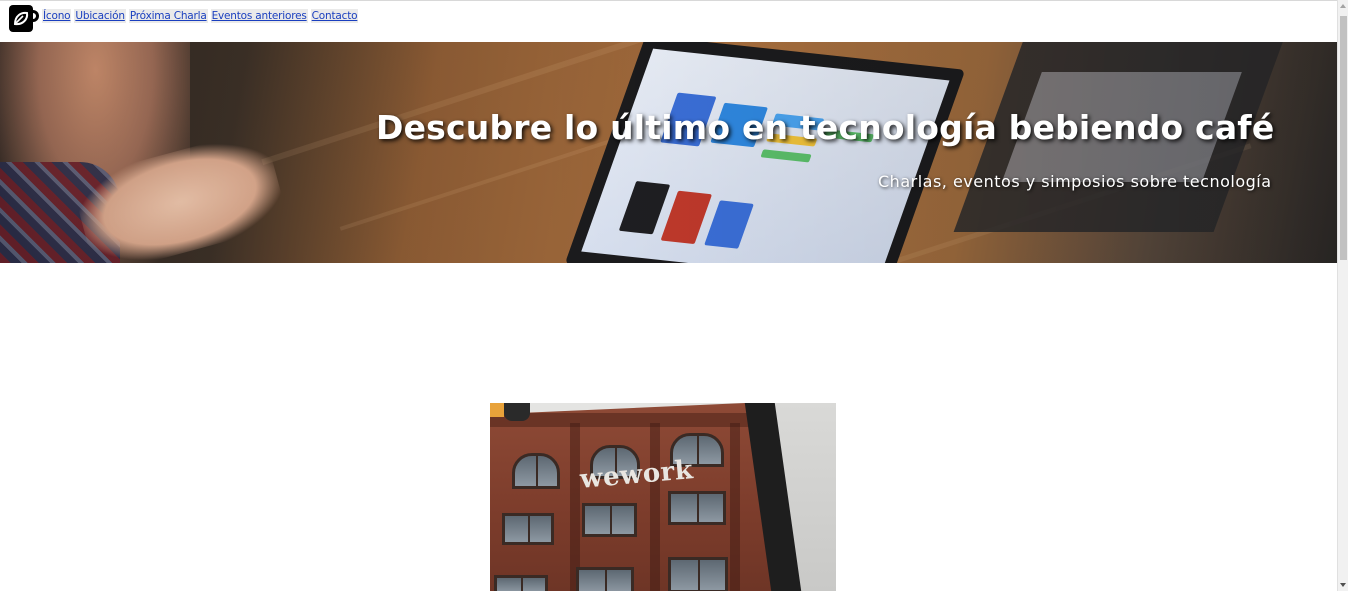  I want to click on nav-link-proxima-charla: Próxima Charla, so click(168, 16).